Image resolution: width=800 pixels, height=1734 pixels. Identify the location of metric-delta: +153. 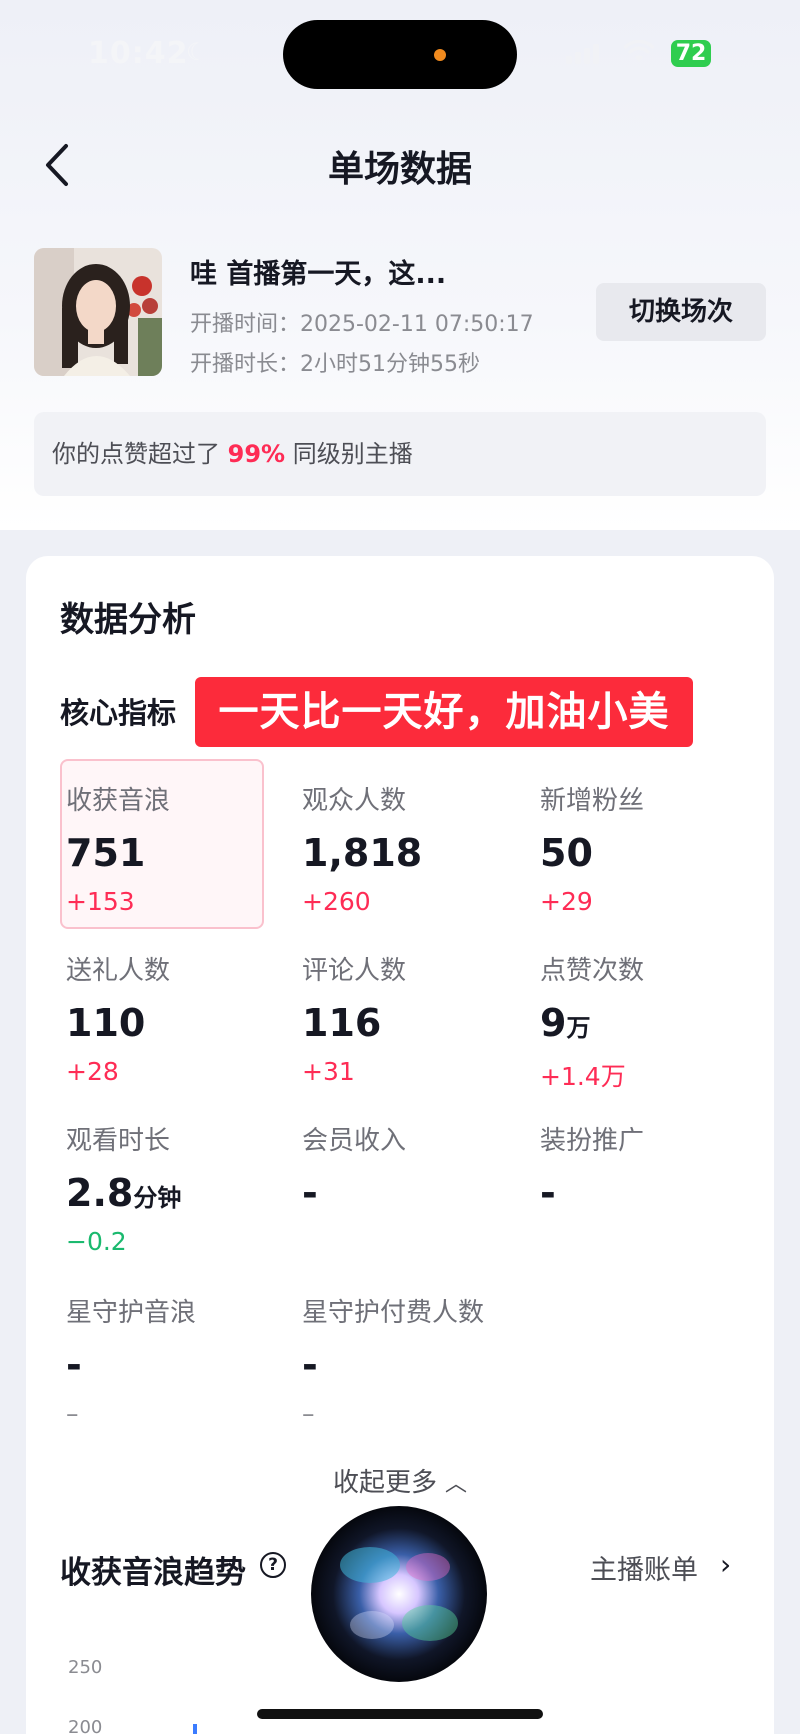
(100, 901).